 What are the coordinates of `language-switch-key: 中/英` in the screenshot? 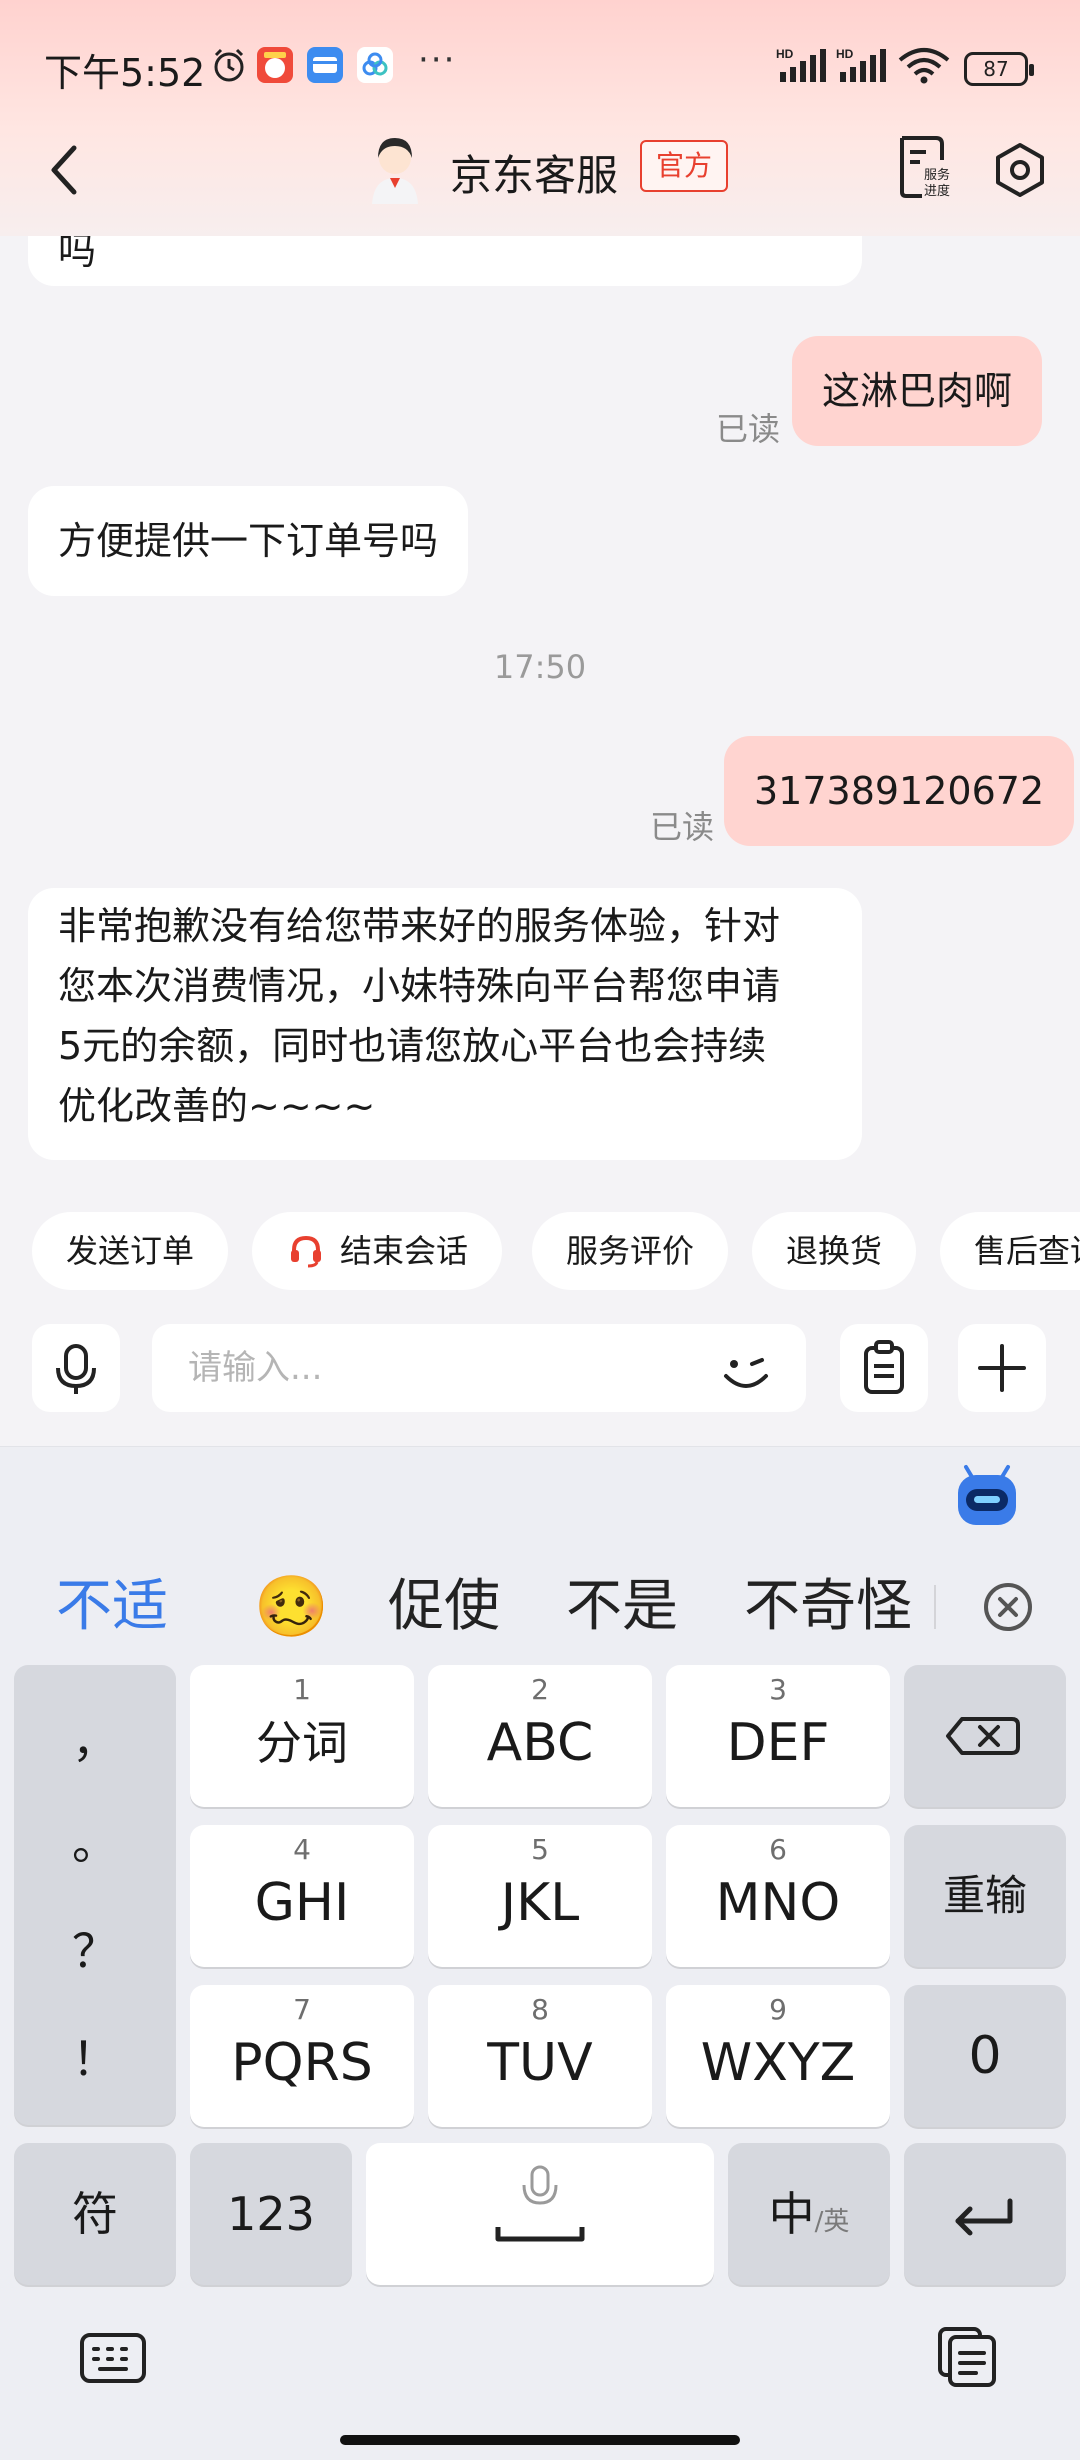 It's located at (809, 2214).